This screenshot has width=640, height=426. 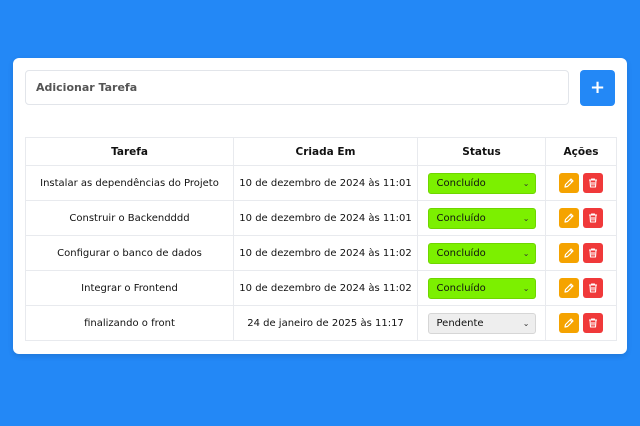 I want to click on task-name: Instalar as dependências do Projeto, so click(x=129, y=183).